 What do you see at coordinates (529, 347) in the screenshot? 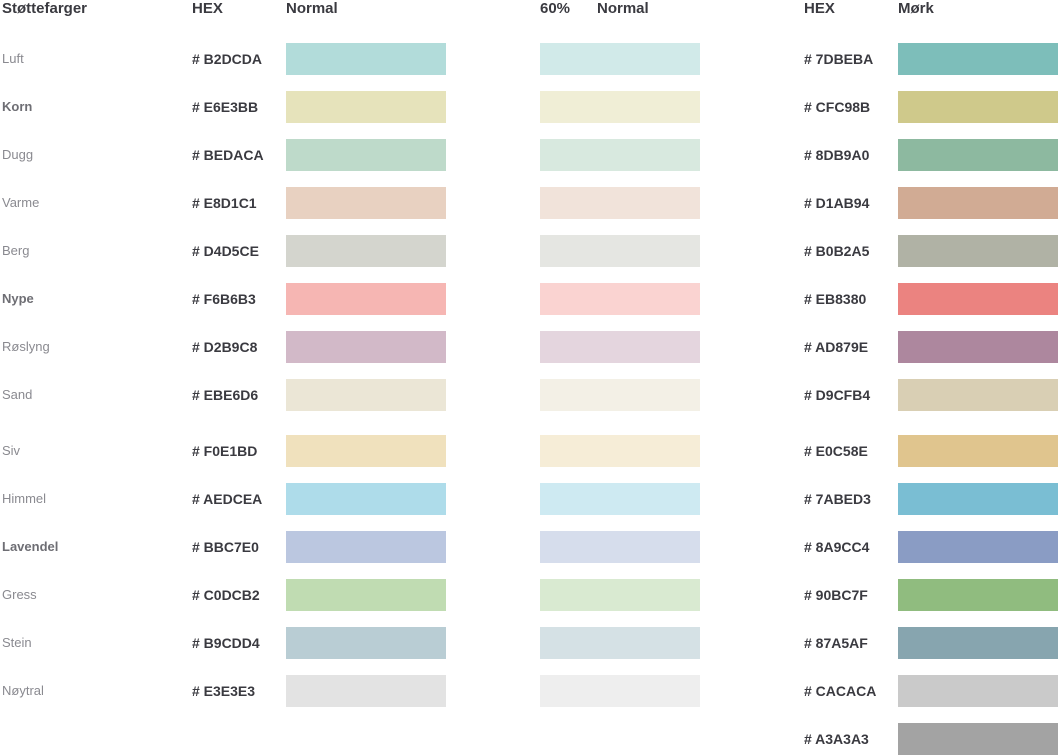
I see `color-row: Røslyng # D2B9C8 # AD879E` at bounding box center [529, 347].